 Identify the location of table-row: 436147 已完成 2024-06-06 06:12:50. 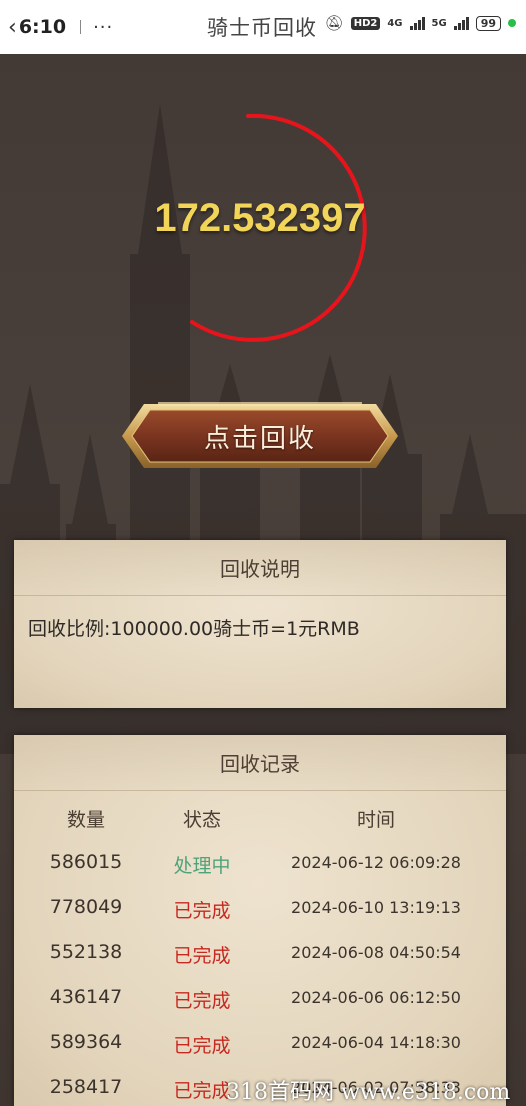
(260, 1001).